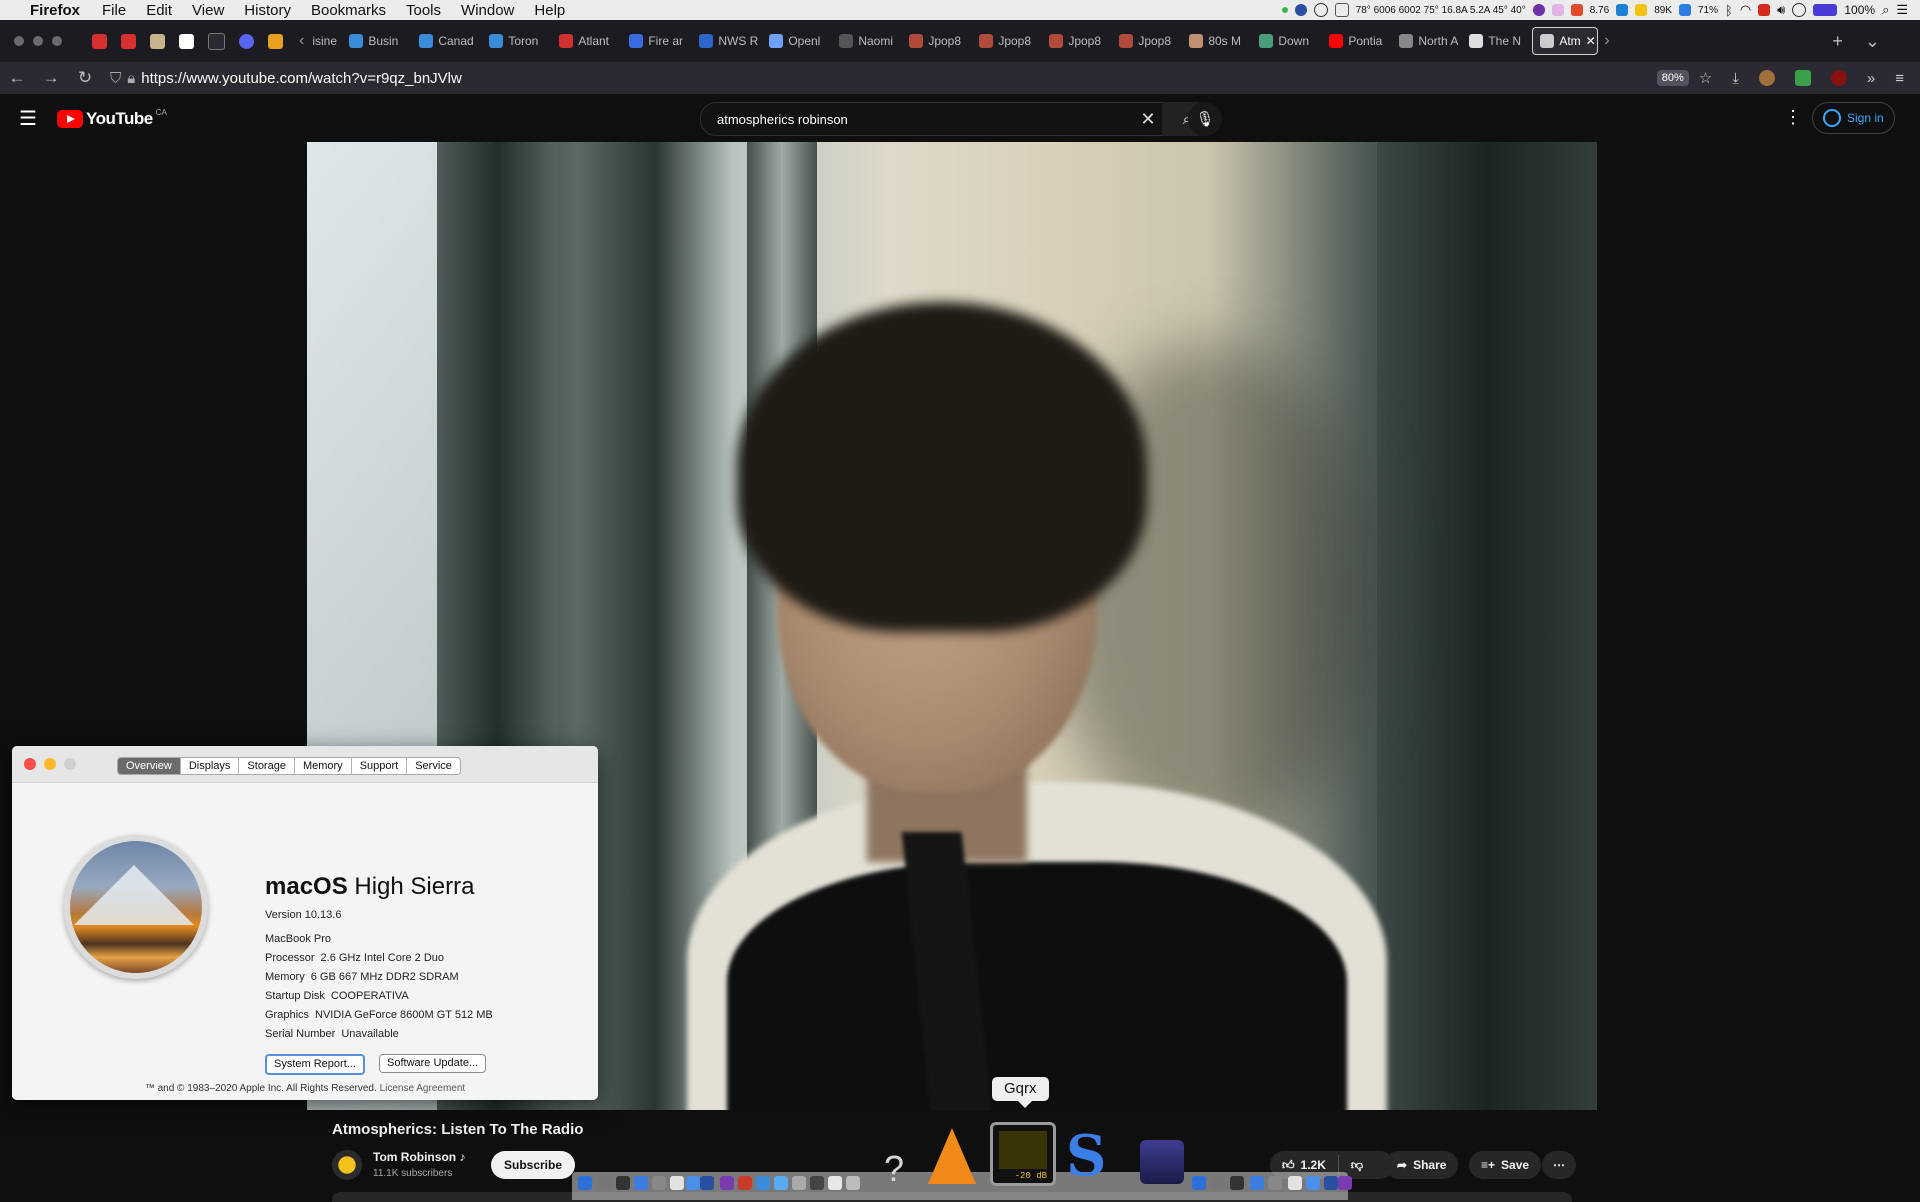 The height and width of the screenshot is (1202, 1920). I want to click on browser-tab: Pontia, so click(1355, 41).